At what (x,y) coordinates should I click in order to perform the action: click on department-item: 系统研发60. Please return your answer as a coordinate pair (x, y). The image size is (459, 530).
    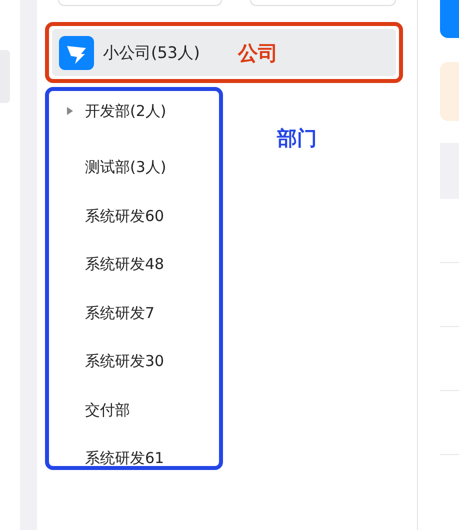
    Looking at the image, I should click on (124, 215).